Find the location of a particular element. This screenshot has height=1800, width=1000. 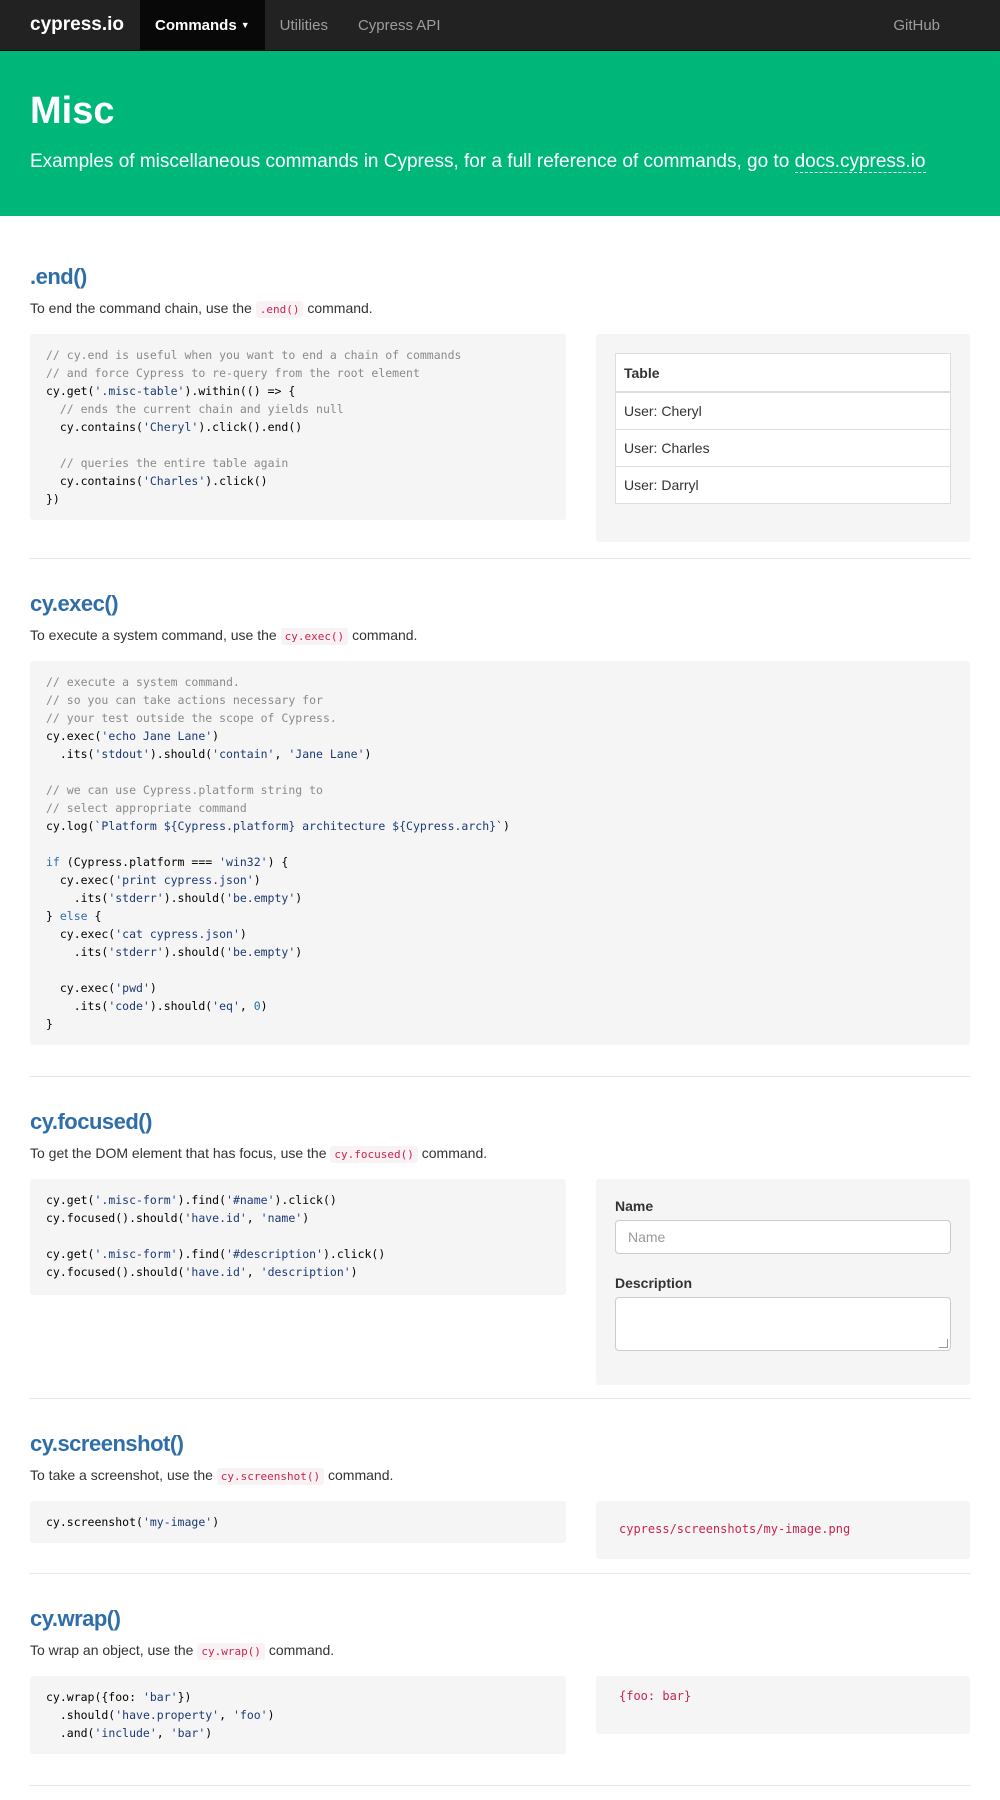

misc-form: Name Name Description is located at coordinates (783, 1282).